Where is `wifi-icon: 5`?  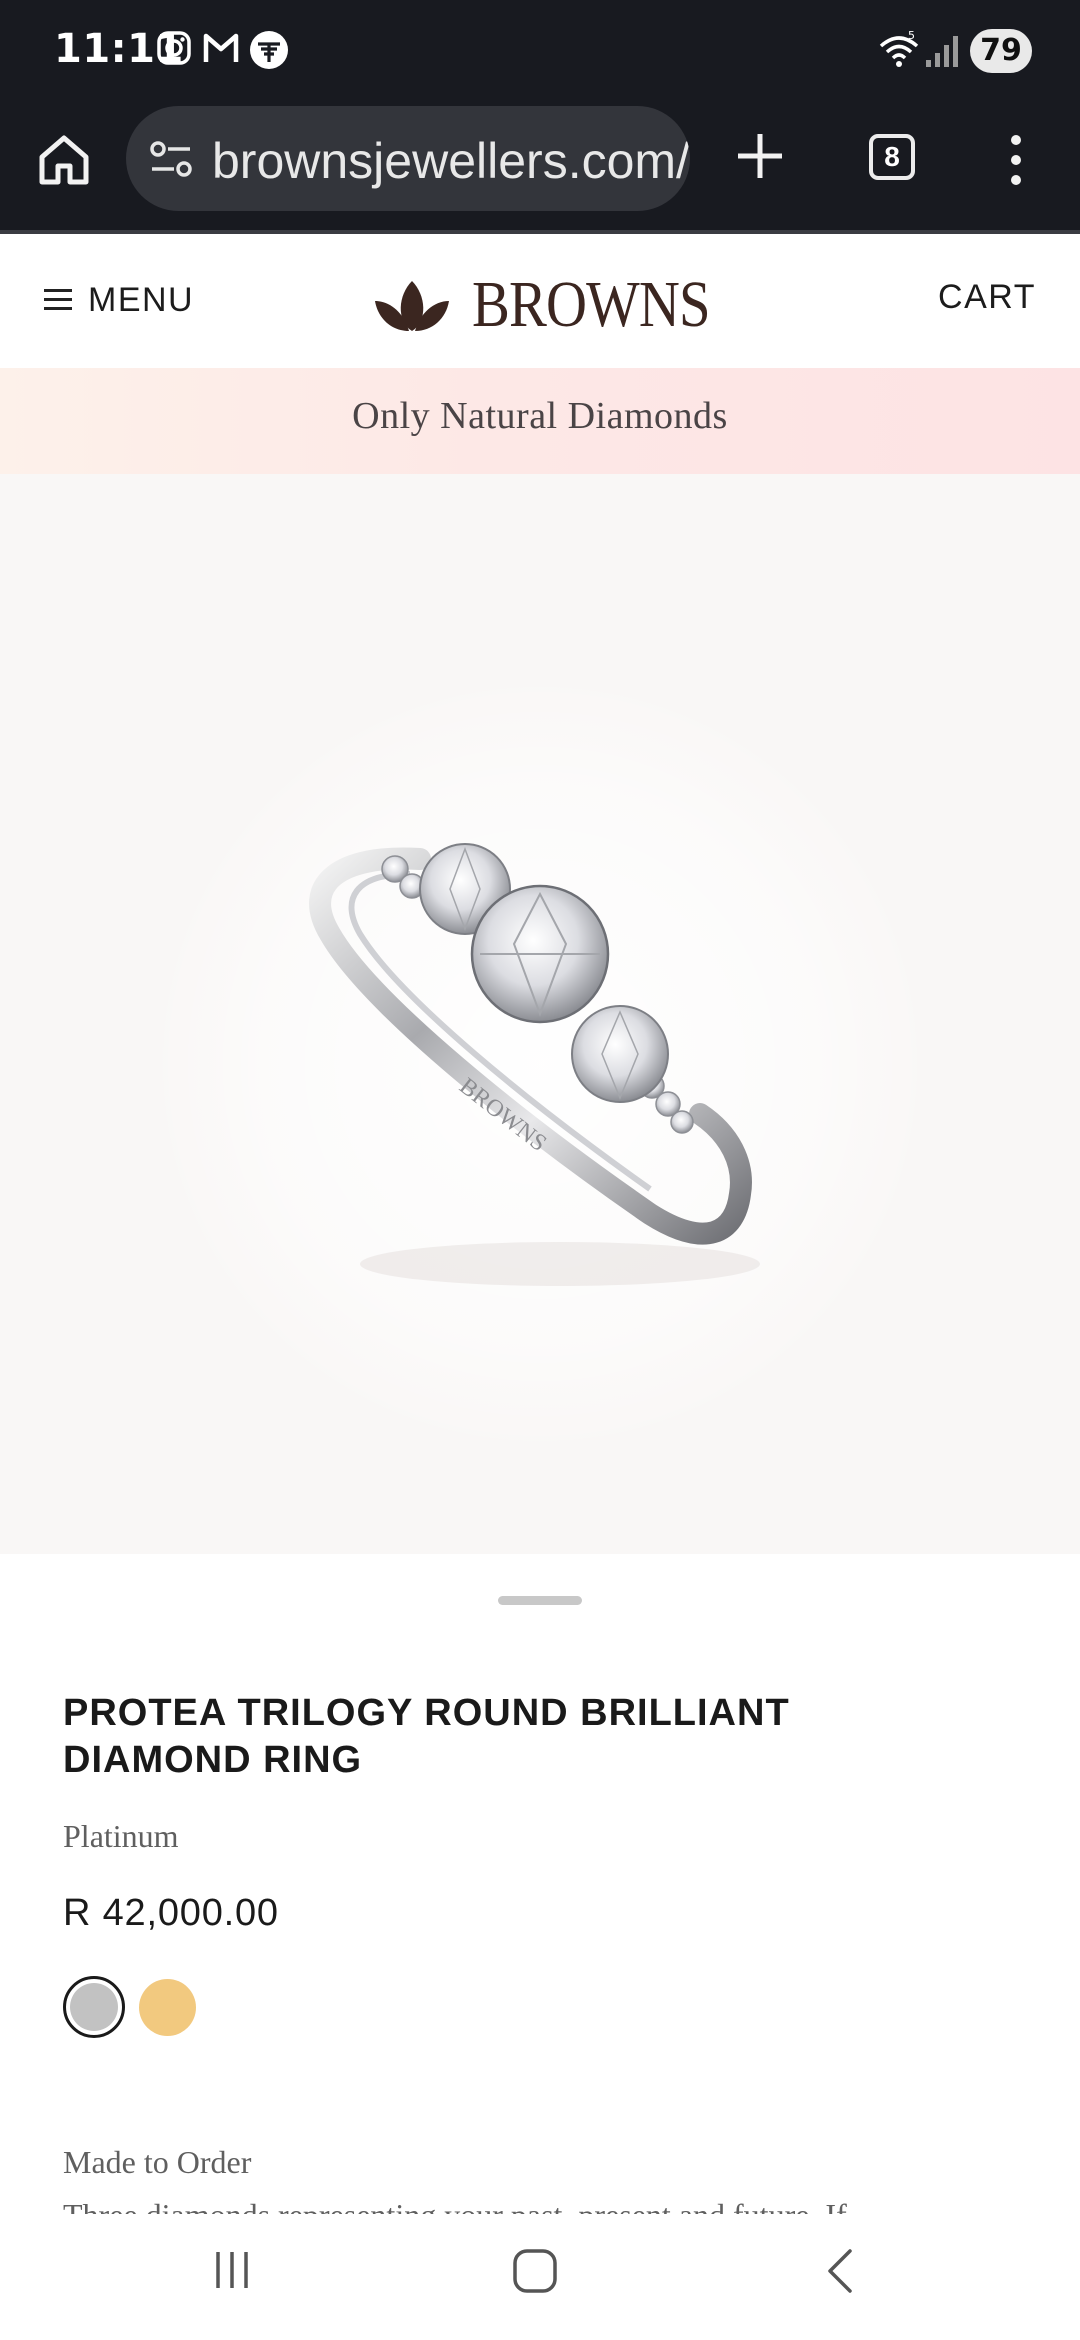
wifi-icon: 5 is located at coordinates (899, 48).